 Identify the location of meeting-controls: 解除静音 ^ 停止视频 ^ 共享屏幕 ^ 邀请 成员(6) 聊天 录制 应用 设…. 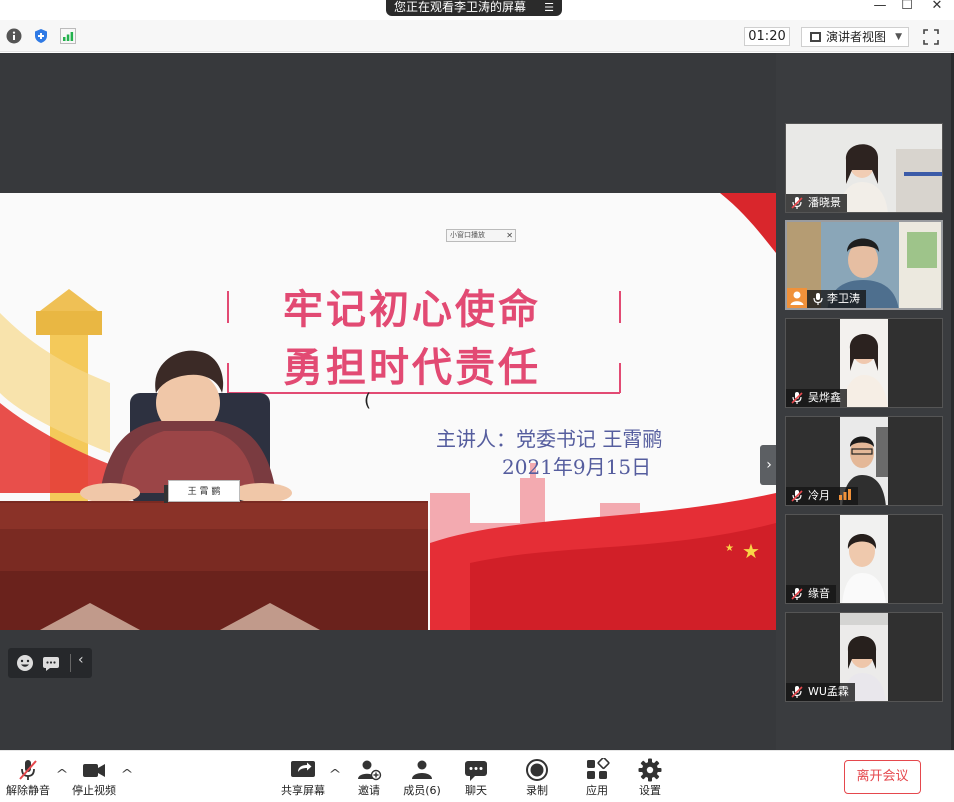
(477, 776).